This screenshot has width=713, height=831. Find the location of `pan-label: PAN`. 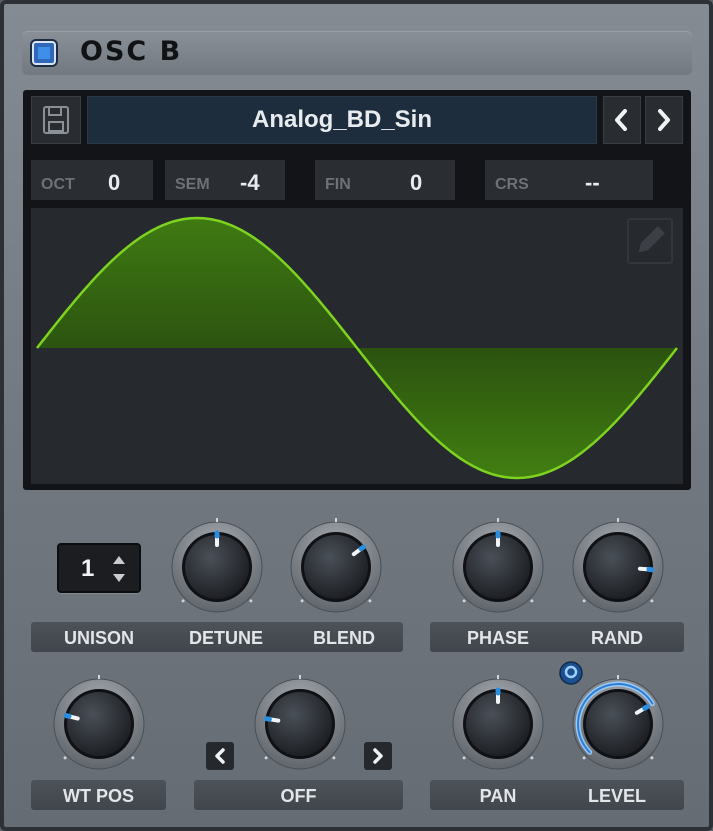

pan-label: PAN is located at coordinates (498, 796).